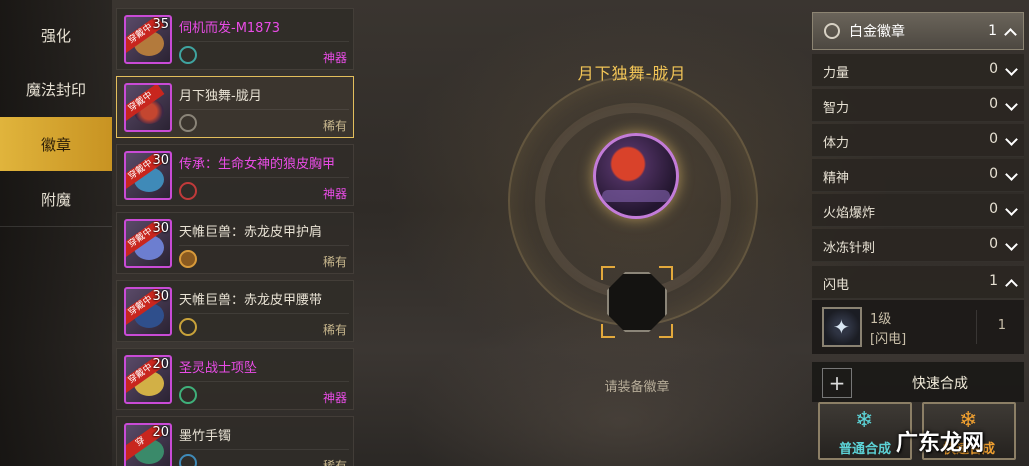 This screenshot has height=466, width=1029. Describe the element at coordinates (837, 383) in the screenshot. I see `add-icon: +` at that location.